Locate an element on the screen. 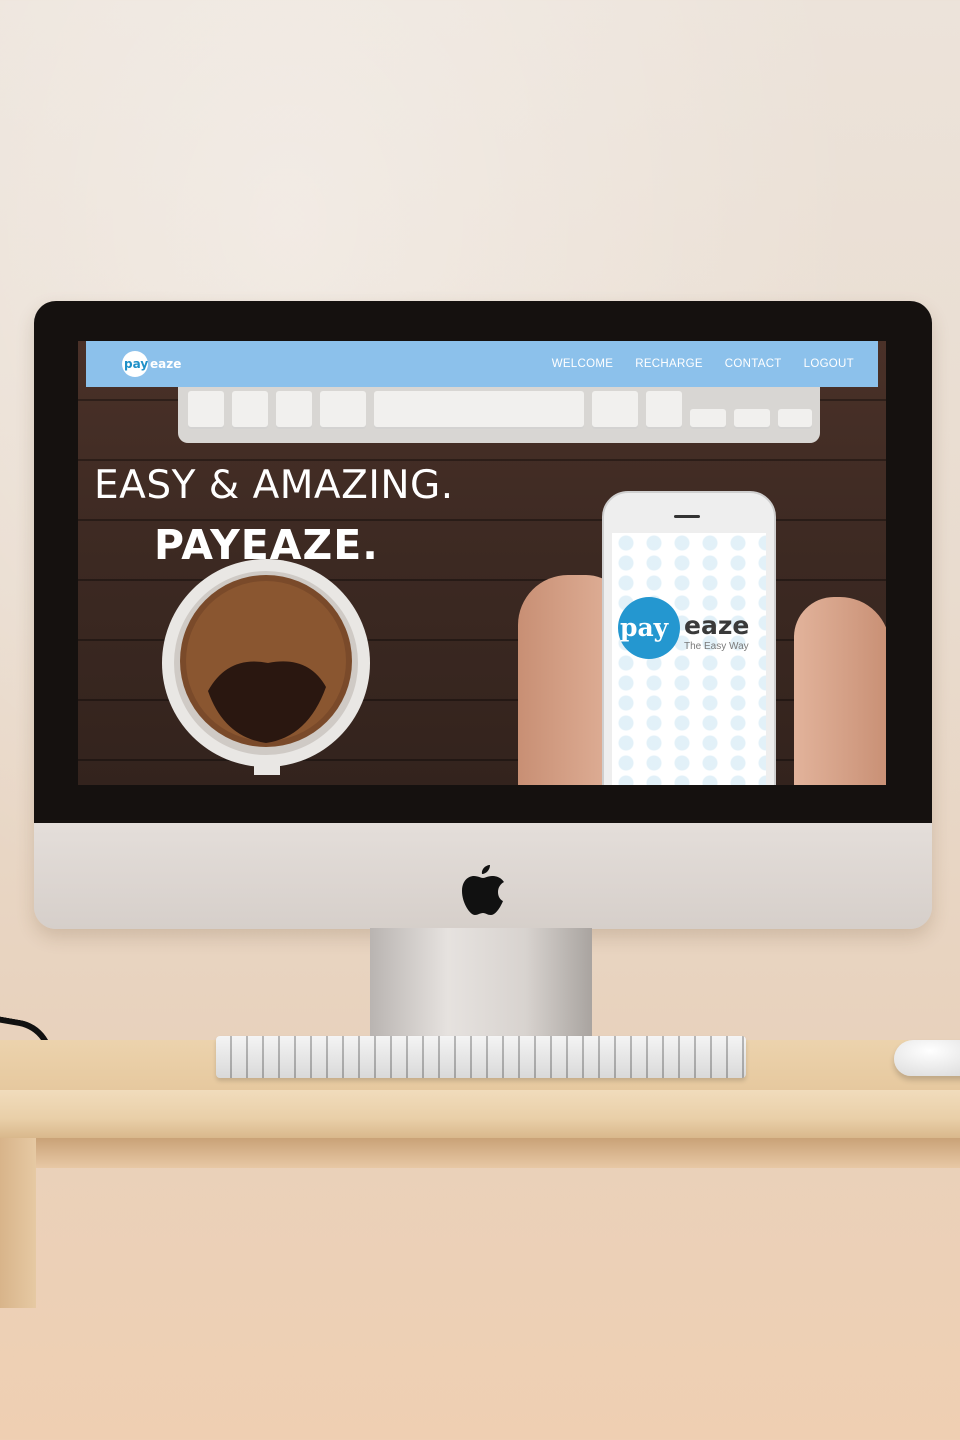 The height and width of the screenshot is (1440, 960). desk-edge is located at coordinates (480, 1114).